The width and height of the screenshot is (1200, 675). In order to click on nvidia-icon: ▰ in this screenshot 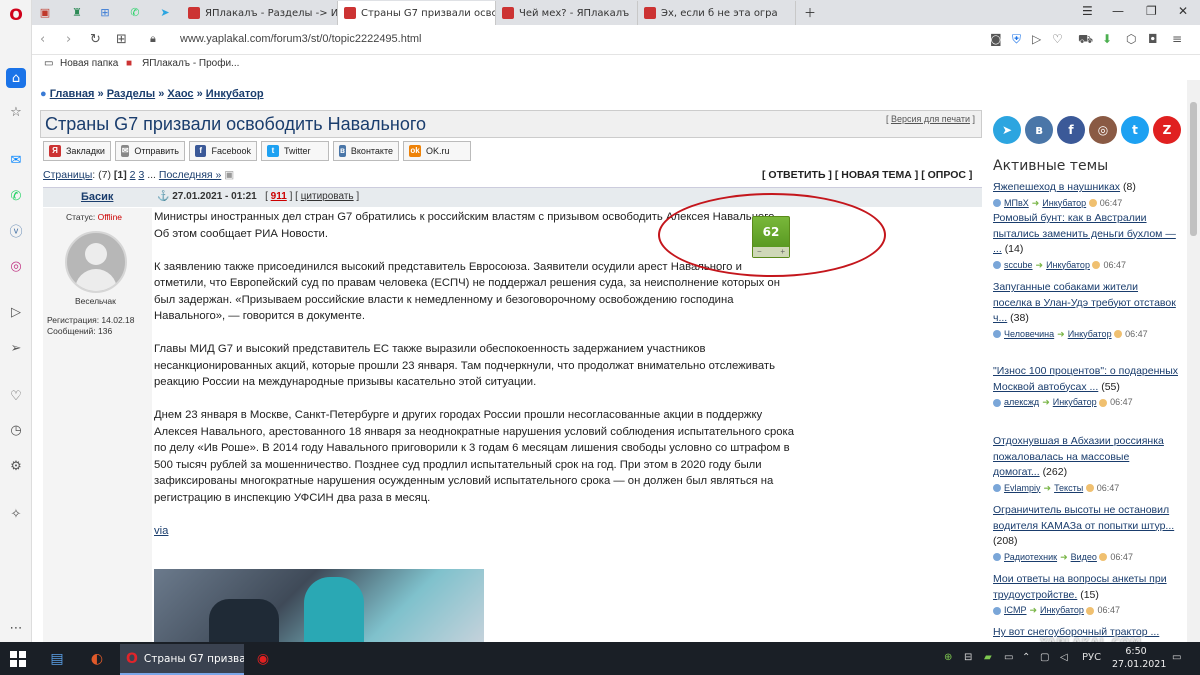, I will do `click(988, 657)`.